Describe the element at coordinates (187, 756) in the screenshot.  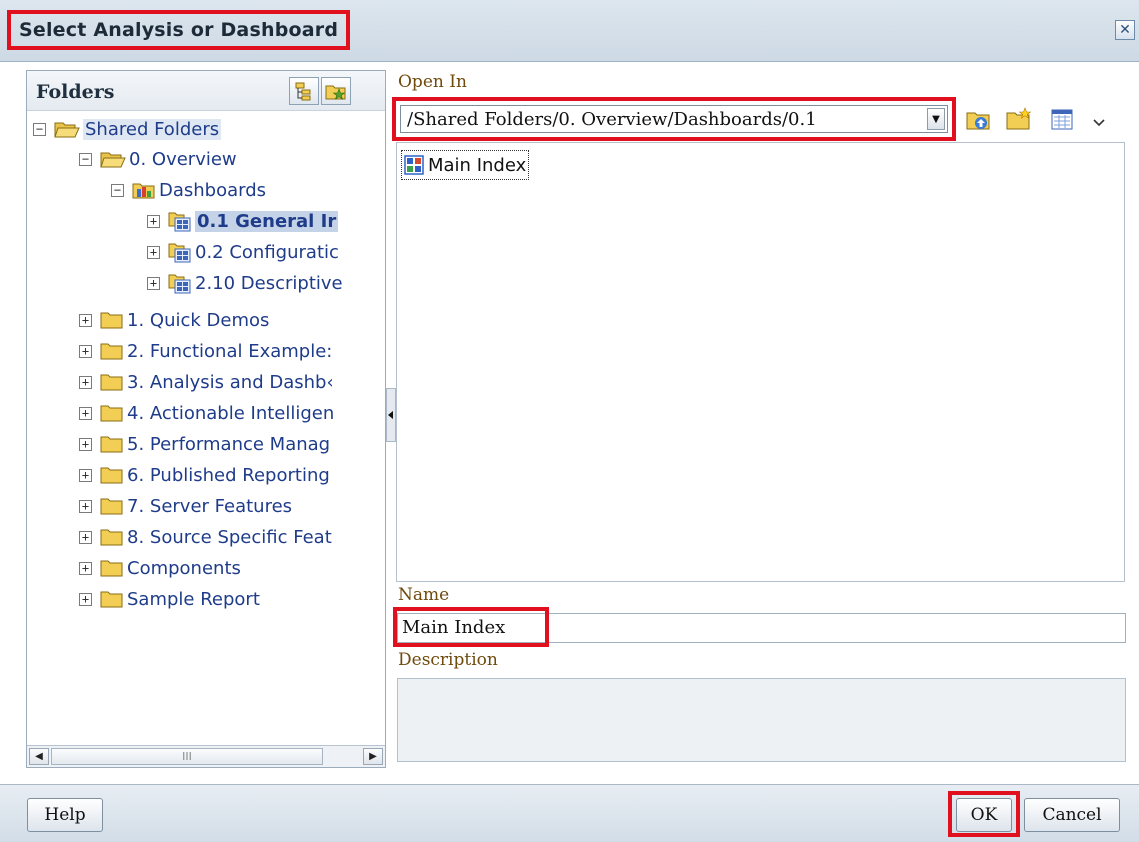
I see `scroll-thumb: III` at that location.